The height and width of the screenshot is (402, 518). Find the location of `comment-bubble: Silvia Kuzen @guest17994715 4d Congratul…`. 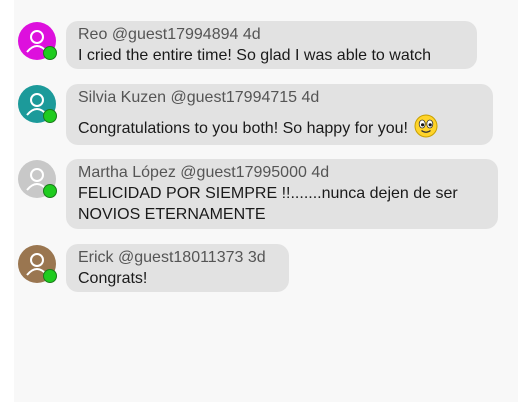

comment-bubble: Silvia Kuzen @guest17994715 4d Congratul… is located at coordinates (279, 114).